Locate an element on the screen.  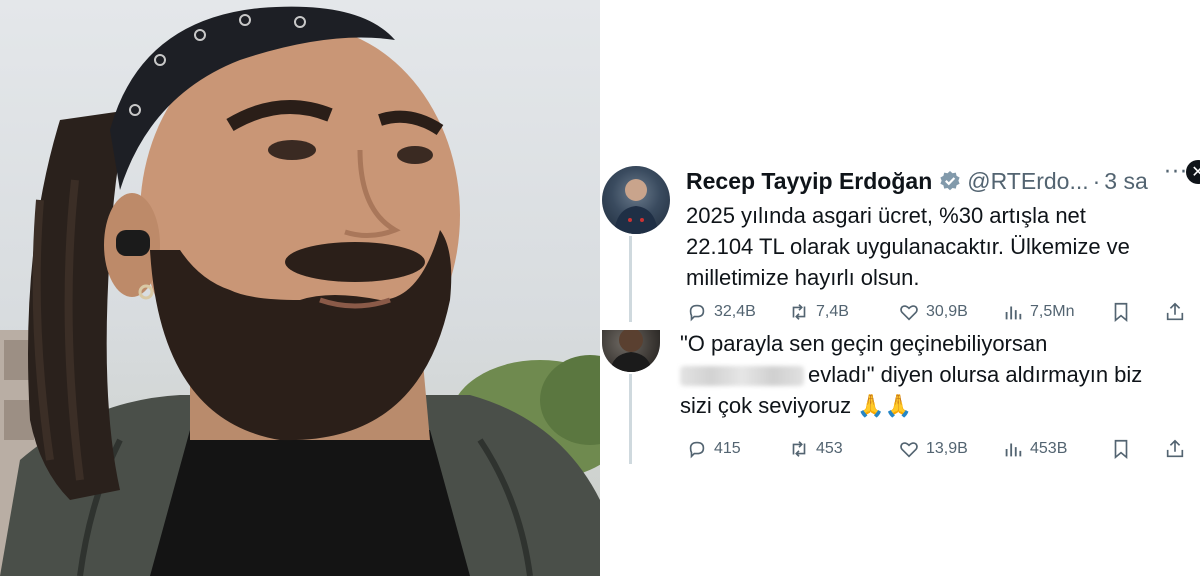
views-button: 453B is located at coordinates (1034, 449).